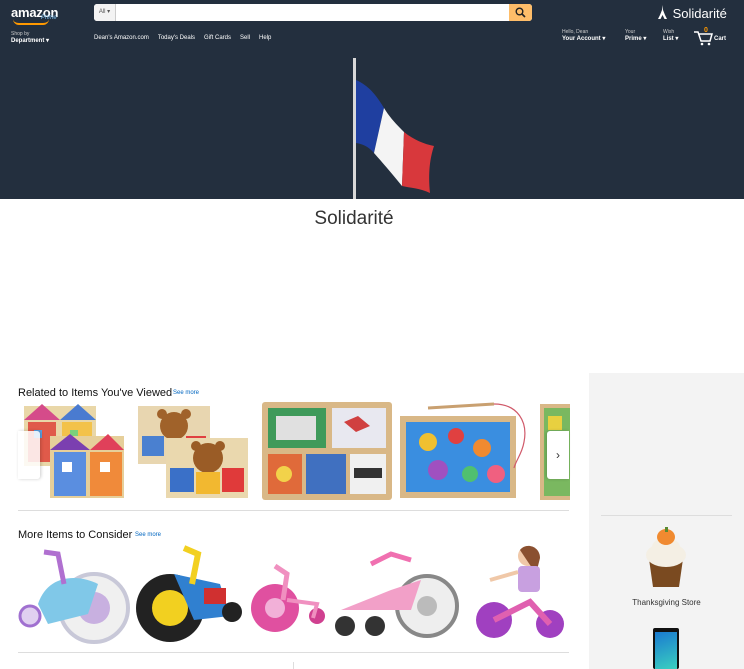  I want to click on product-frozen-tricycle, so click(74, 594).